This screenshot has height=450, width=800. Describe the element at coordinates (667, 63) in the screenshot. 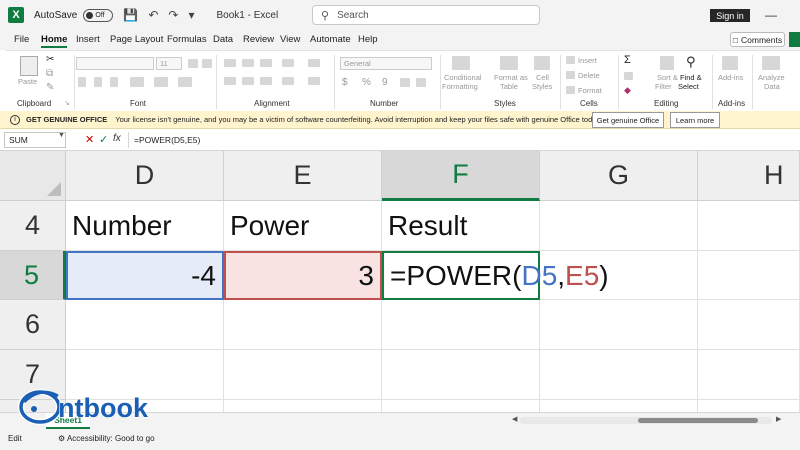

I see `sort-filter-icon` at that location.